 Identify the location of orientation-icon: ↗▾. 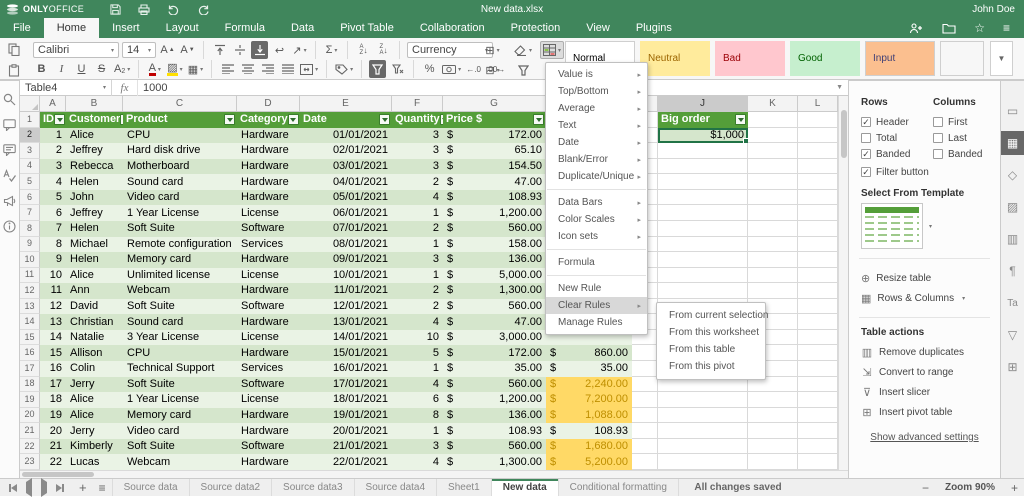
(299, 50).